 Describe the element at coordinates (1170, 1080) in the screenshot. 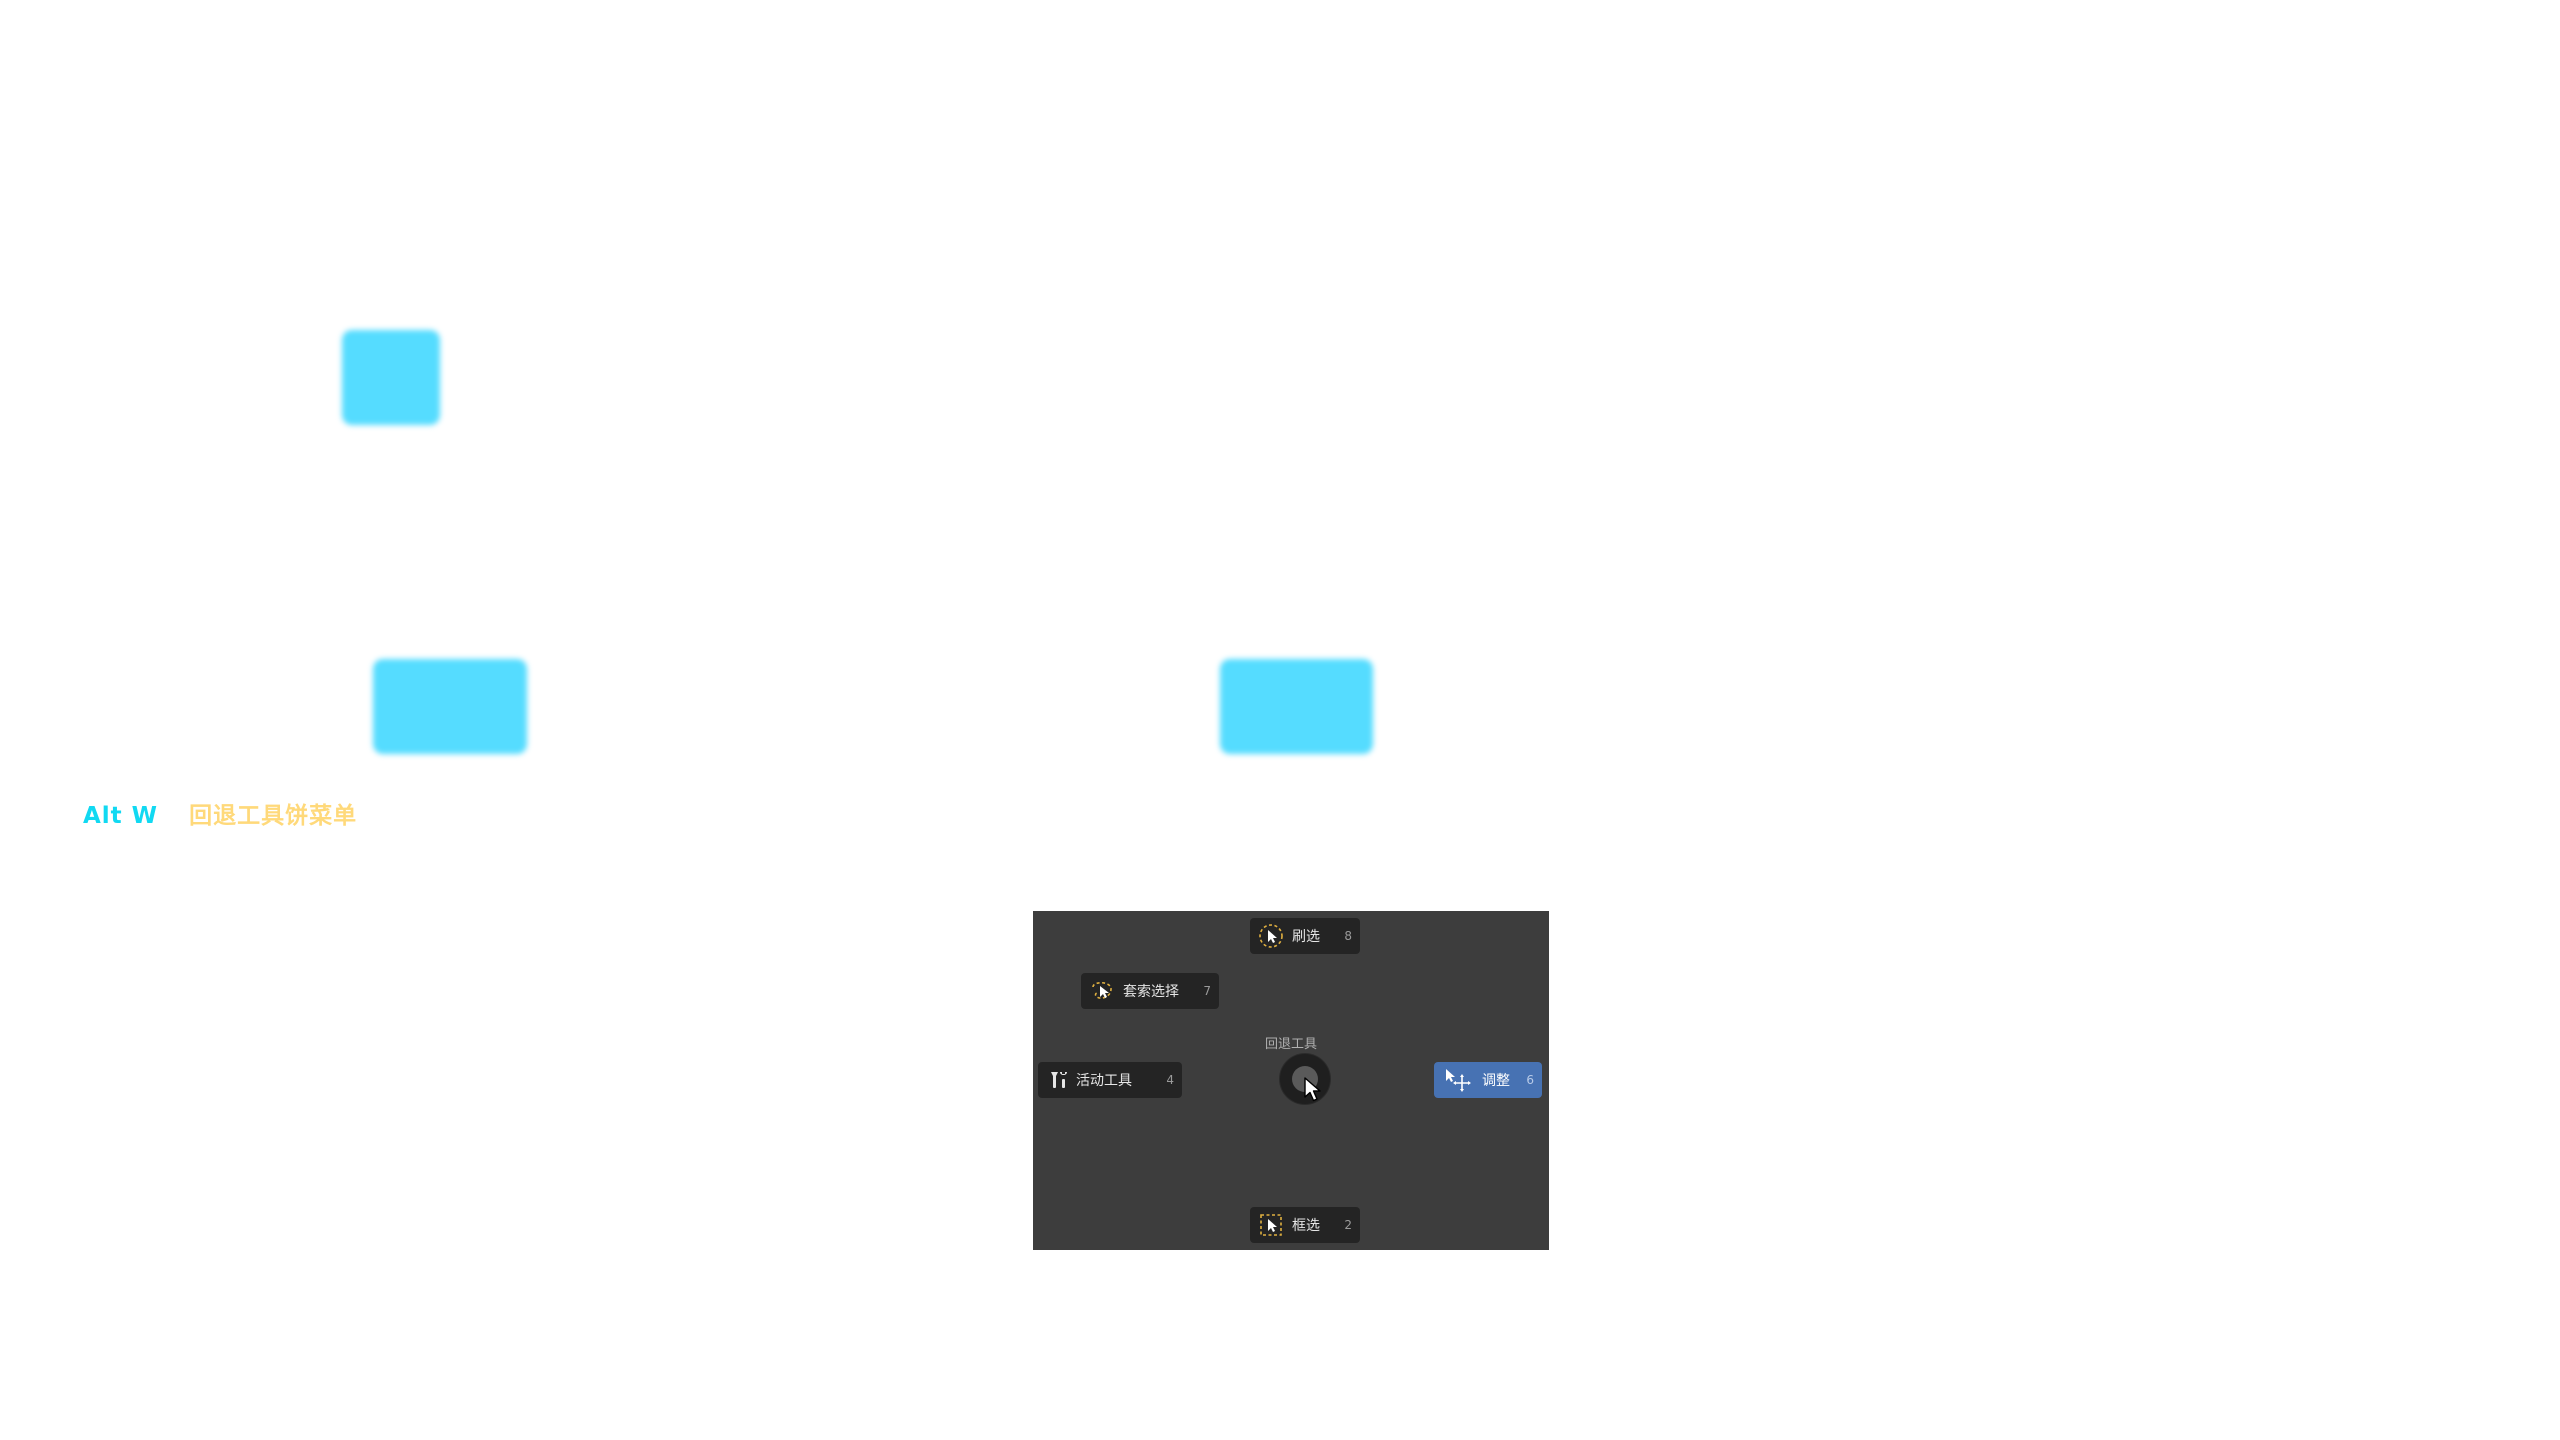

I see `pie-item-key: 4` at that location.